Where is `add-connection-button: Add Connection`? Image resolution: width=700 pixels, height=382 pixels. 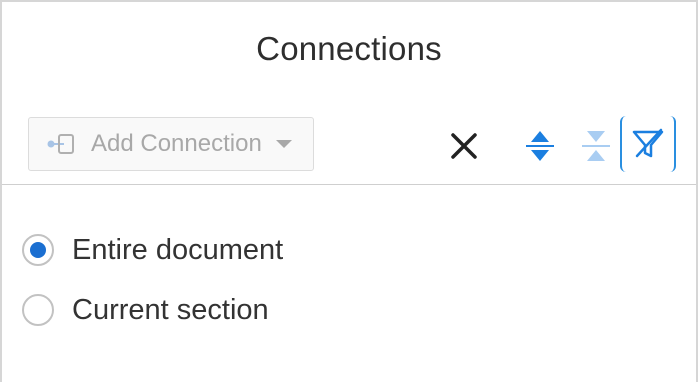
add-connection-button: Add Connection is located at coordinates (171, 144).